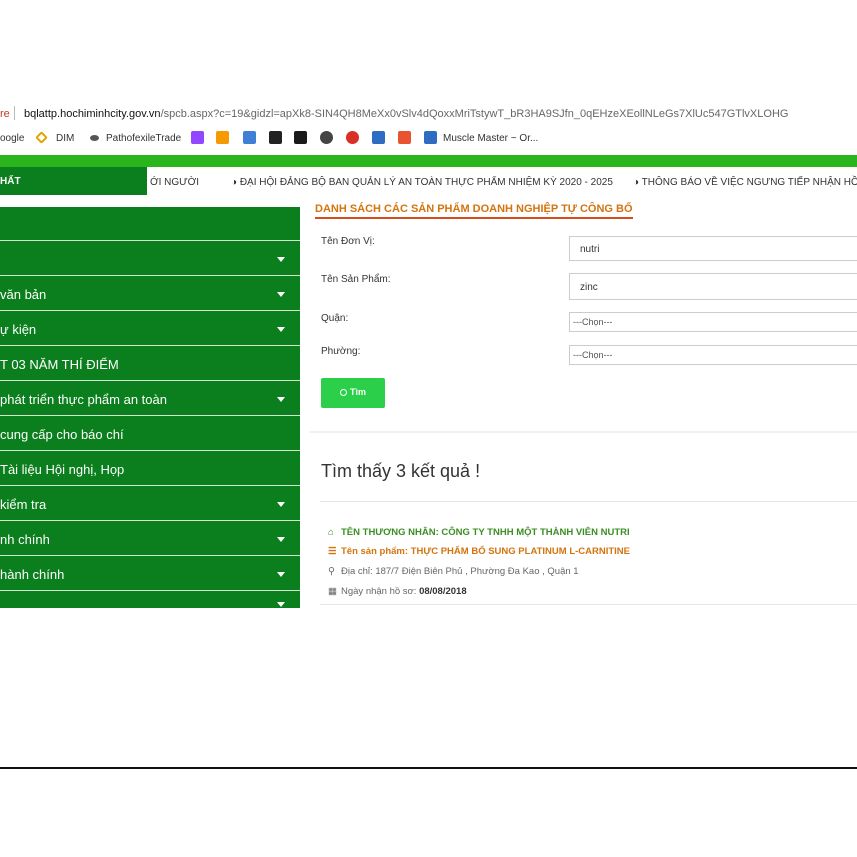  What do you see at coordinates (348, 241) in the screenshot?
I see `unit-name-label: Tên Đơn Vị:` at bounding box center [348, 241].